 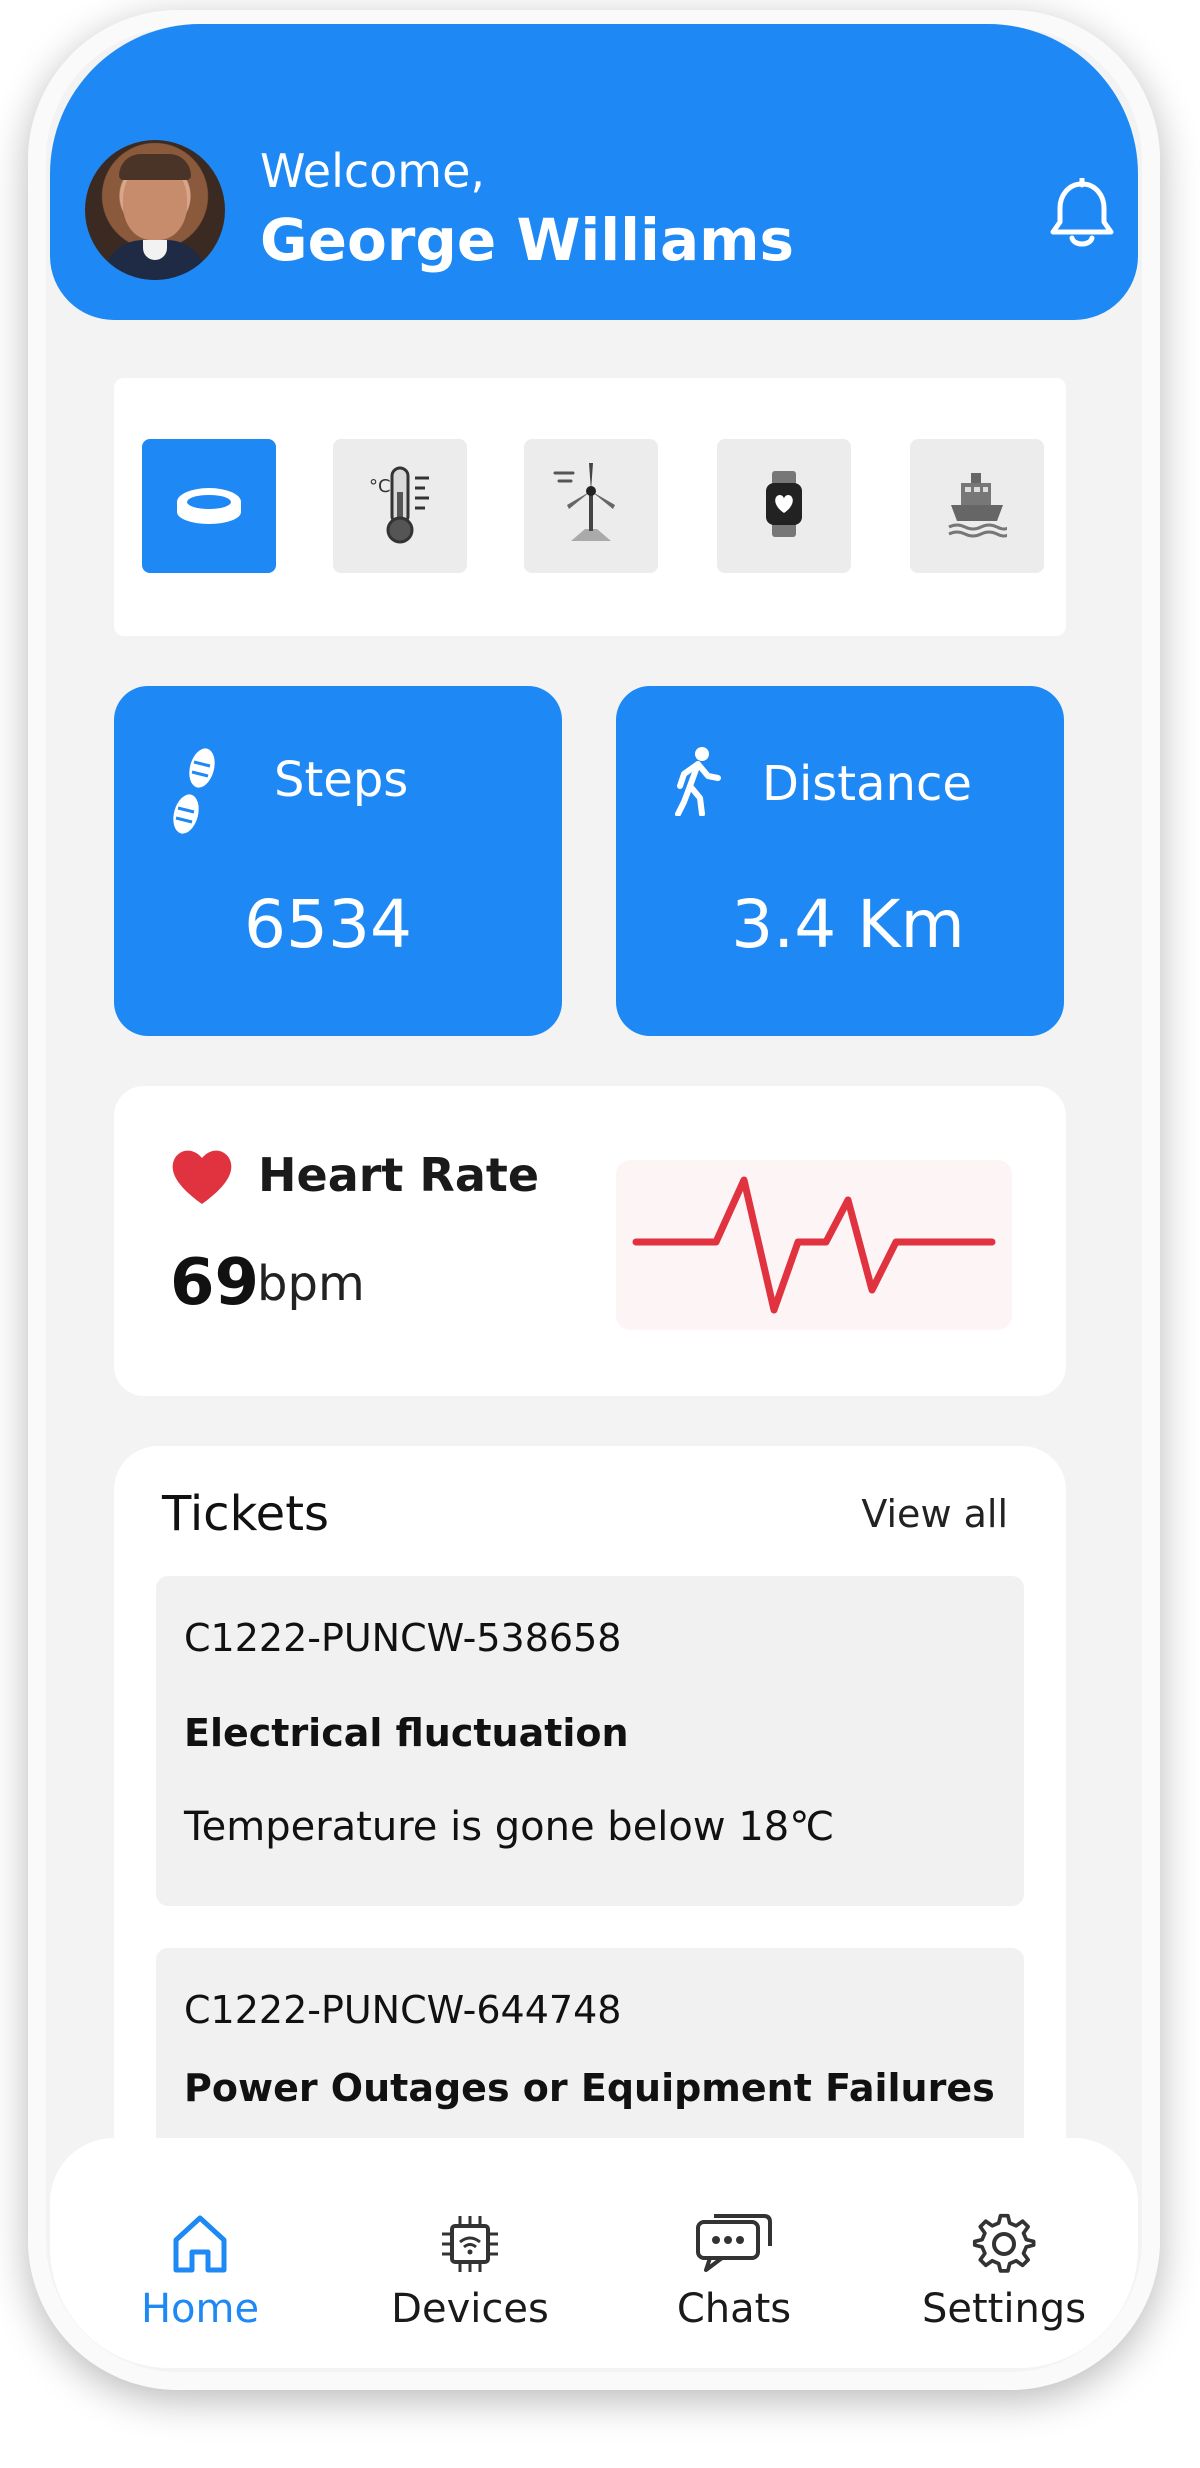 I want to click on ticket-id: C1222-PUNCW-644748, so click(x=403, y=2010).